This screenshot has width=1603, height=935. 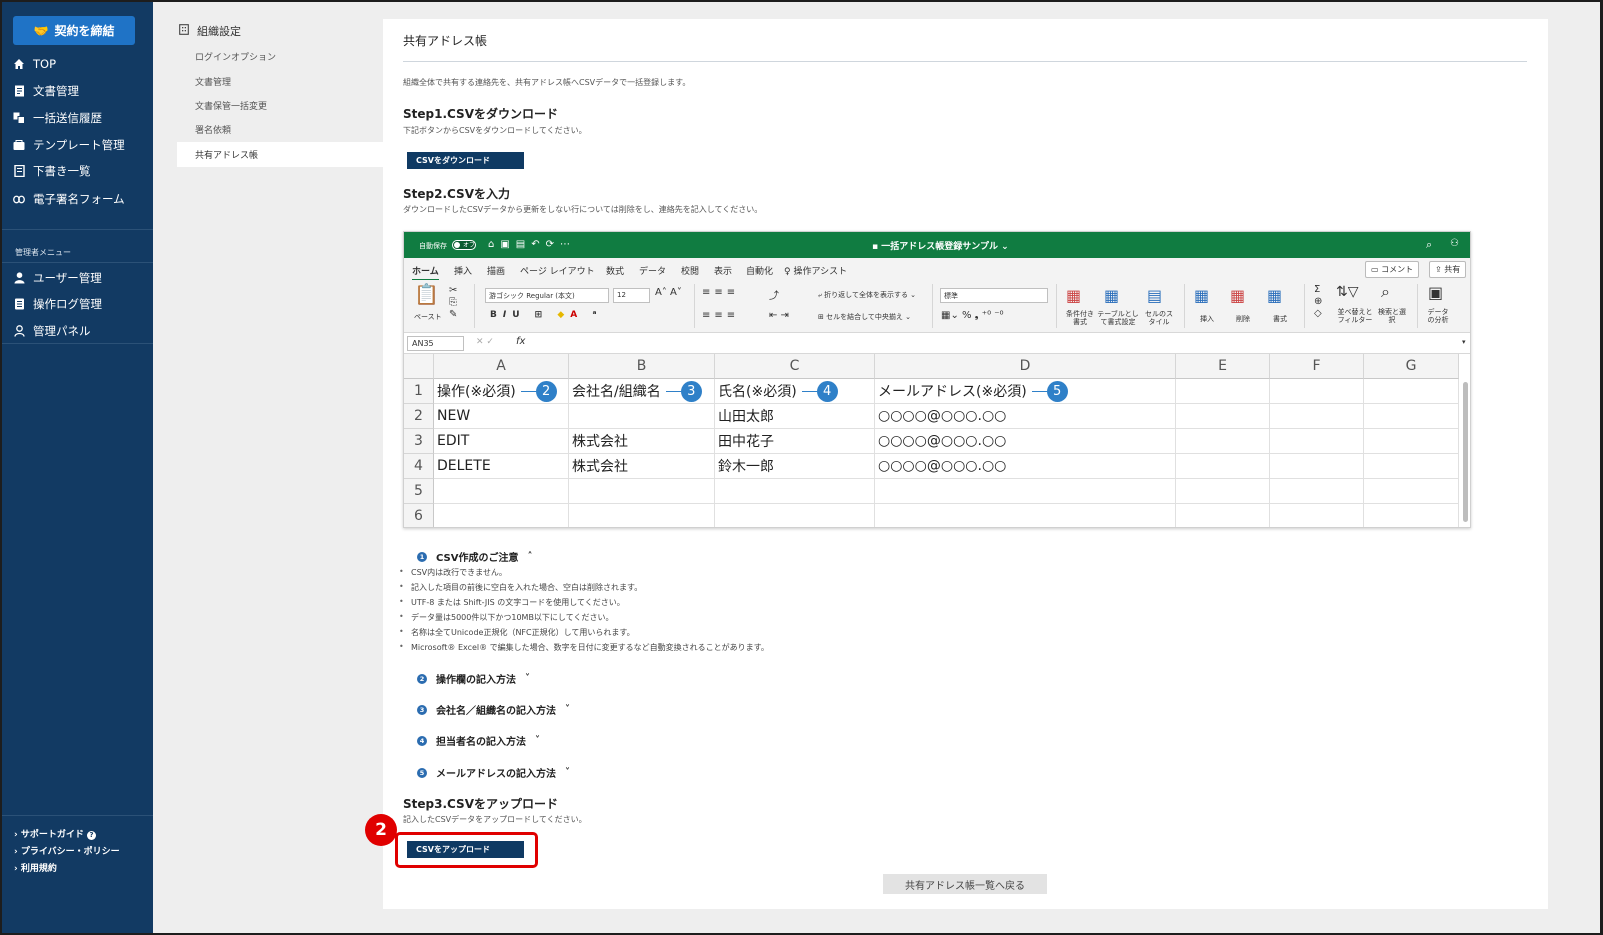 I want to click on subnav-item-signature-request: 署名依頼, so click(x=213, y=129).